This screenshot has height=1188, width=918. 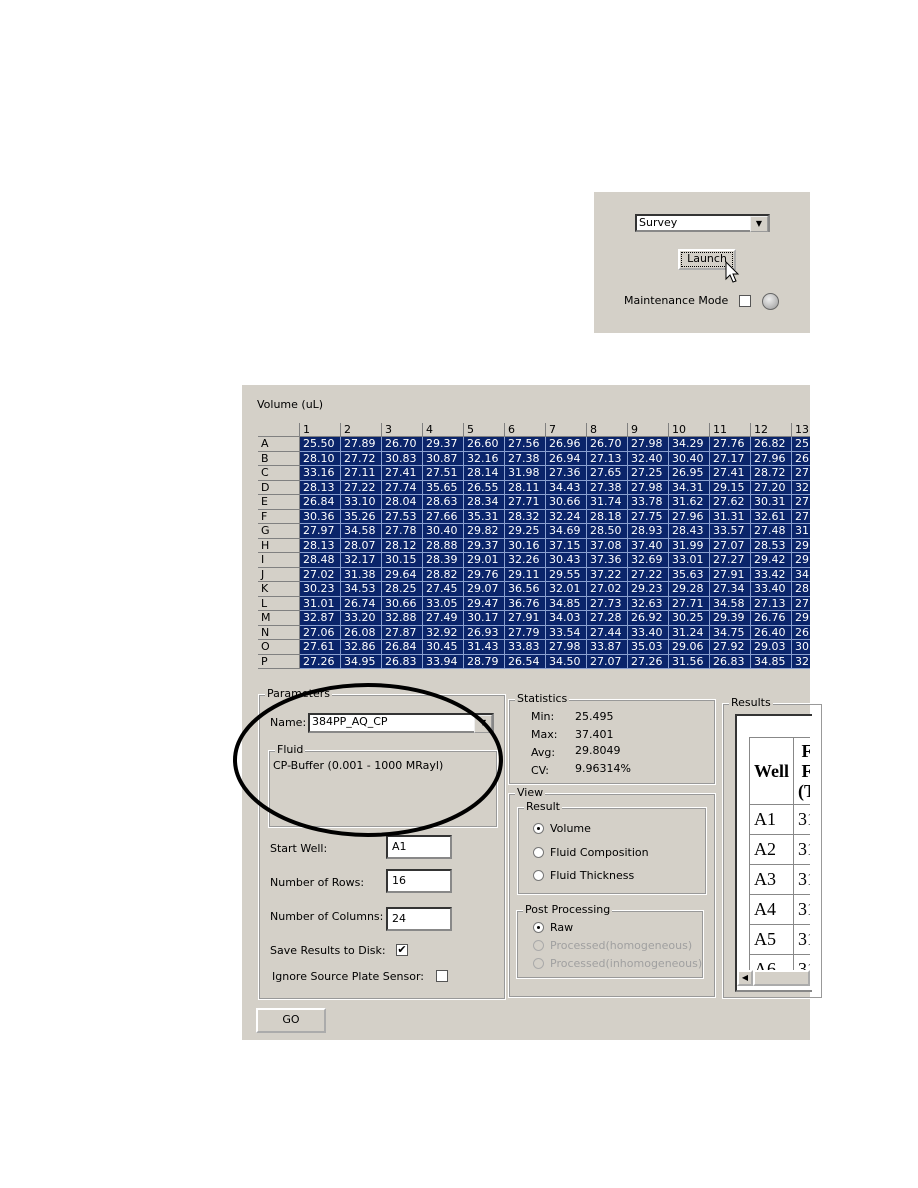 What do you see at coordinates (689, 661) in the screenshot?
I see `grid-cell: 31.56` at bounding box center [689, 661].